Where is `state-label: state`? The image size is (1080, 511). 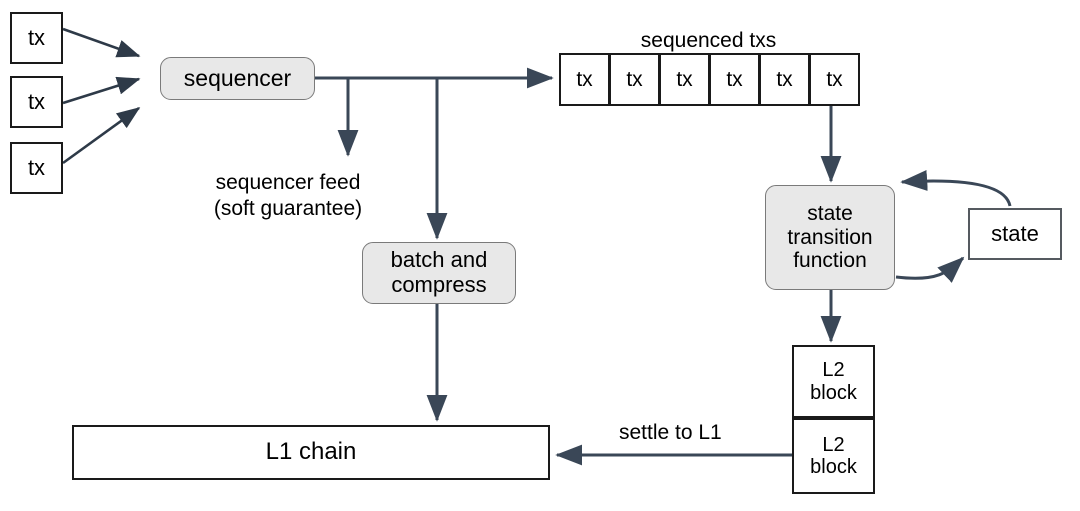 state-label: state is located at coordinates (1015, 233).